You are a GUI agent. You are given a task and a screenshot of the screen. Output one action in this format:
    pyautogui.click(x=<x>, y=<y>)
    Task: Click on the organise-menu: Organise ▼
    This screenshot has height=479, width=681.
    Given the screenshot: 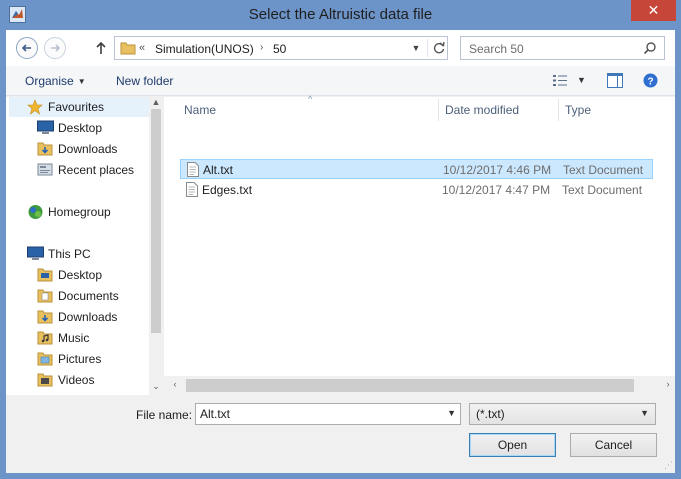 What is the action you would take?
    pyautogui.click(x=55, y=81)
    